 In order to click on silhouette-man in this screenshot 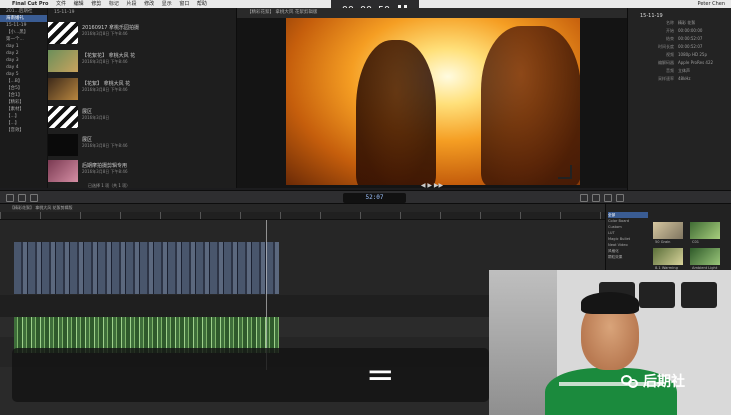, I will do `click(530, 105)`.